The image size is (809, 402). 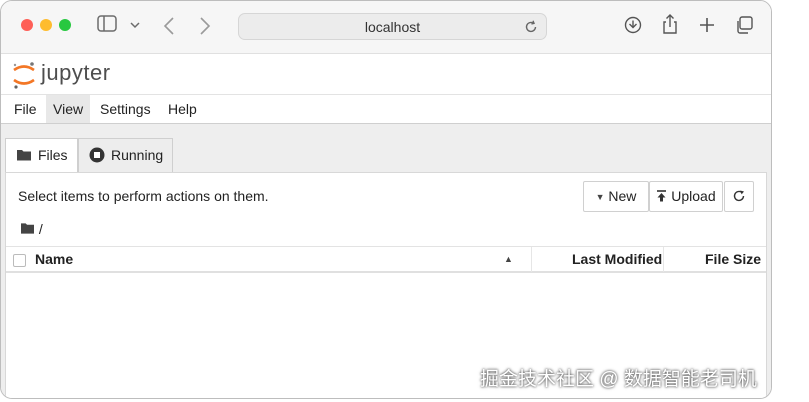 What do you see at coordinates (169, 26) in the screenshot?
I see `back-icon` at bounding box center [169, 26].